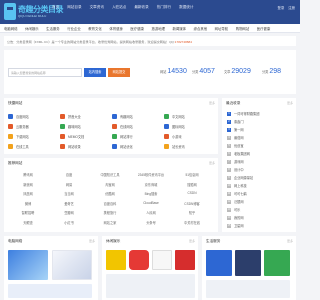  Describe the element at coordinates (32, 126) in the screenshot. I see `quick-site-item: 云服务器` at that location.